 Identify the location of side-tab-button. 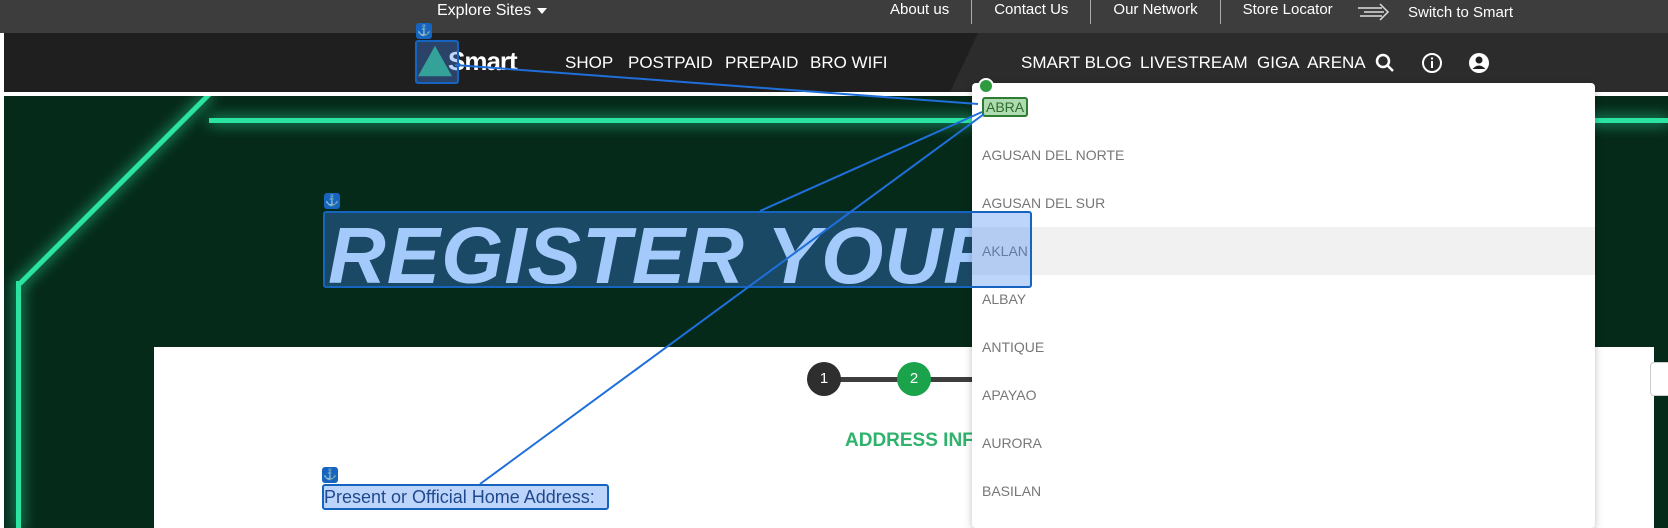
(1659, 379).